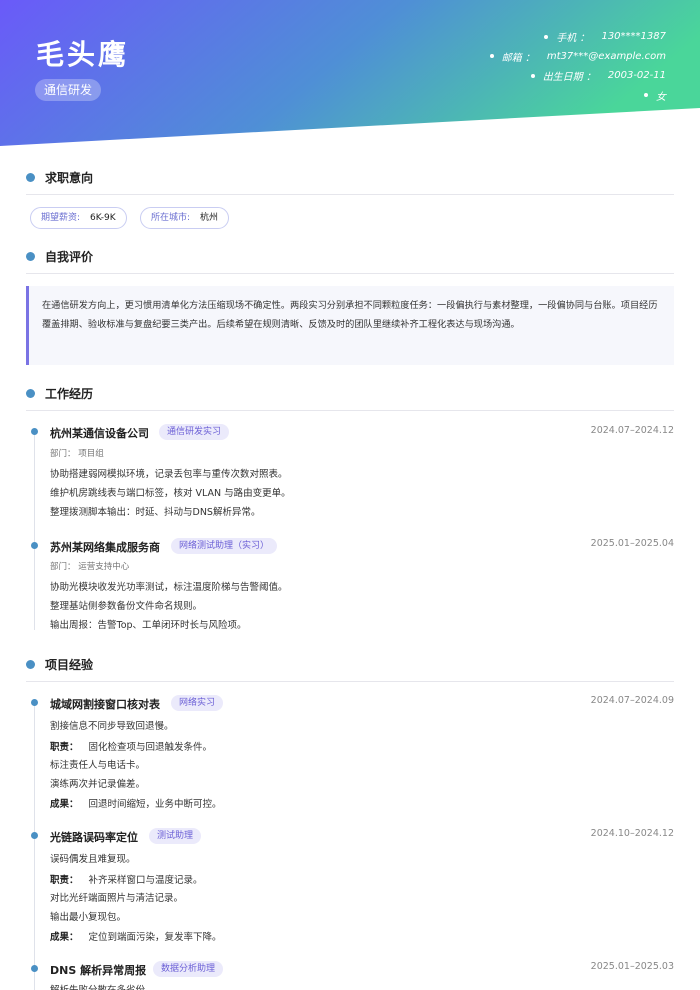 This screenshot has height=990, width=700. What do you see at coordinates (105, 704) in the screenshot?
I see `project-name: 城域网割接窗口核对表` at bounding box center [105, 704].